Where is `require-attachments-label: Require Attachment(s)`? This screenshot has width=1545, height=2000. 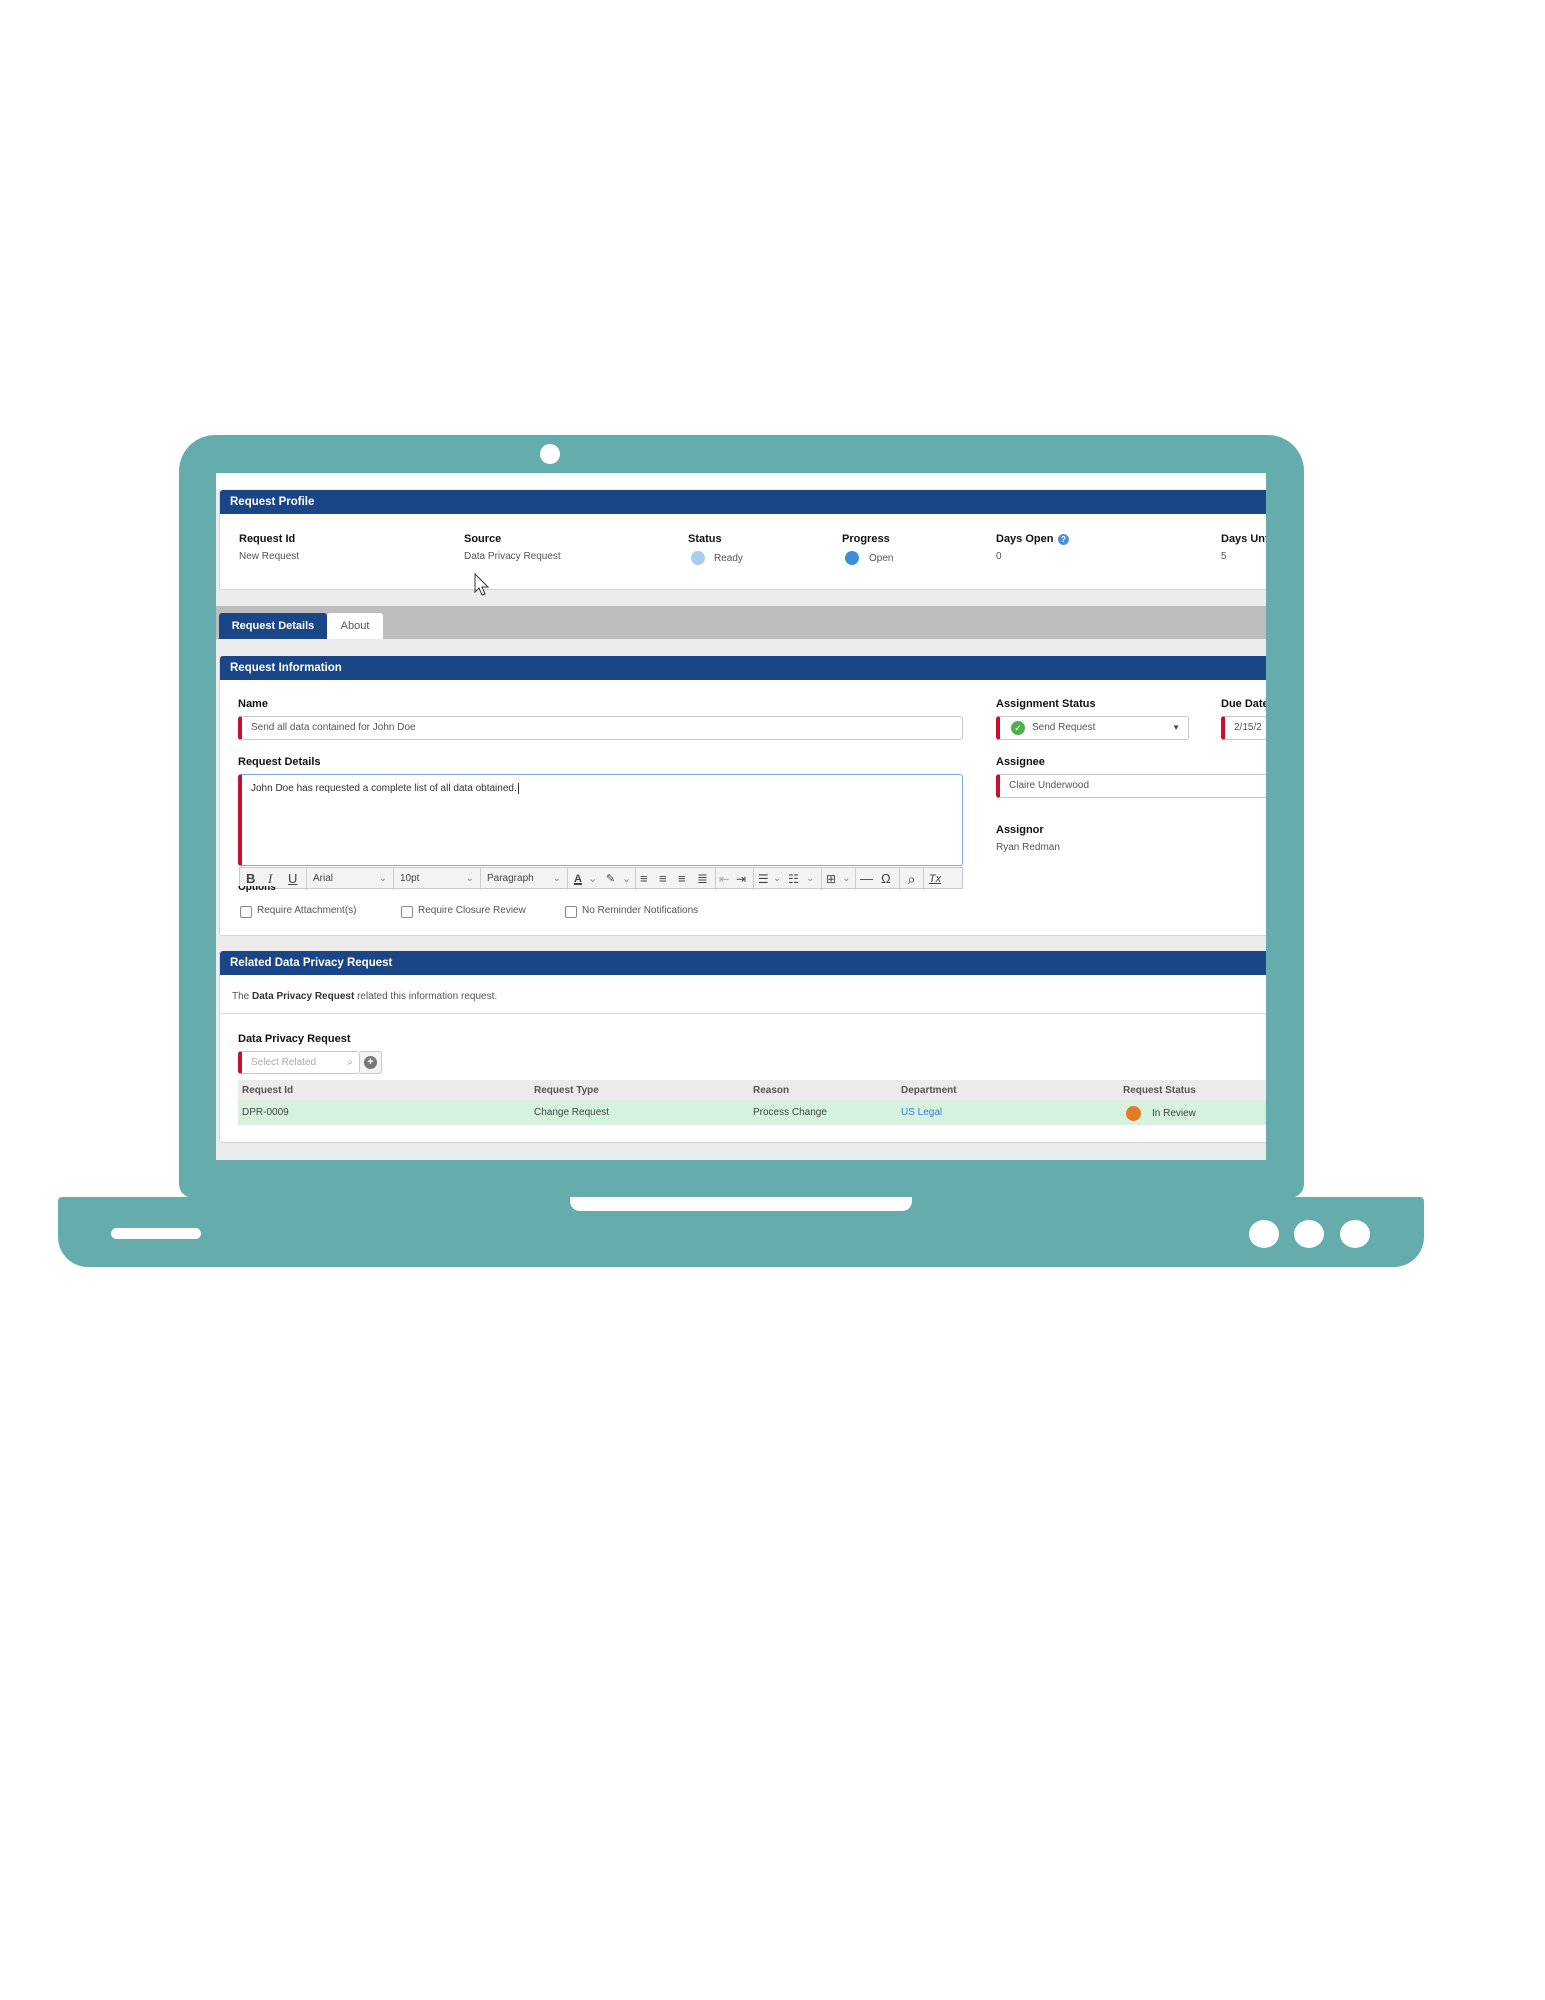 require-attachments-label: Require Attachment(s) is located at coordinates (307, 910).